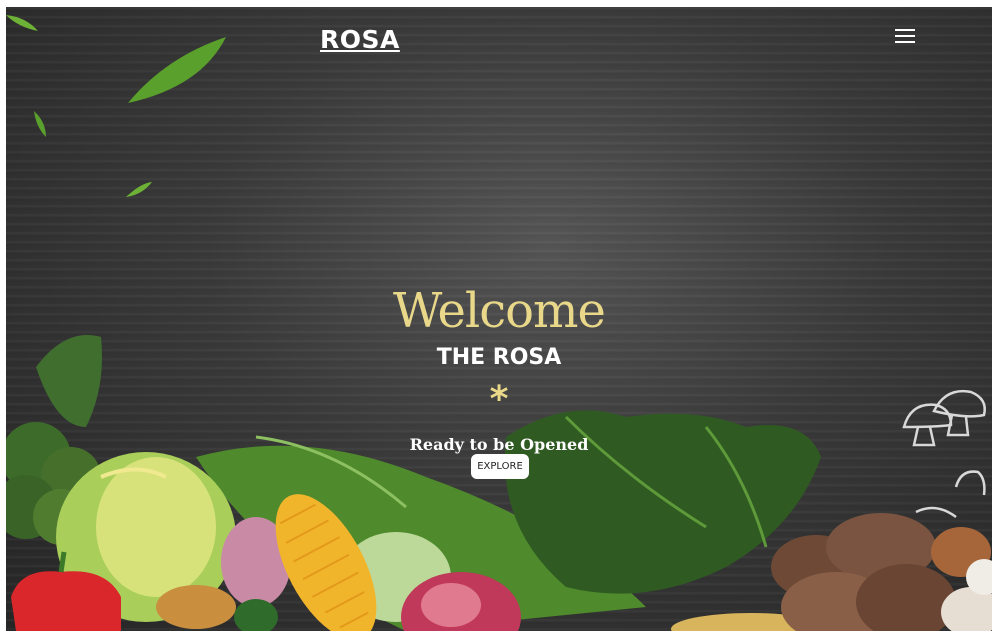 Image resolution: width=992 pixels, height=631 pixels. Describe the element at coordinates (881, 572) in the screenshot. I see `mushrooms-shape` at that location.